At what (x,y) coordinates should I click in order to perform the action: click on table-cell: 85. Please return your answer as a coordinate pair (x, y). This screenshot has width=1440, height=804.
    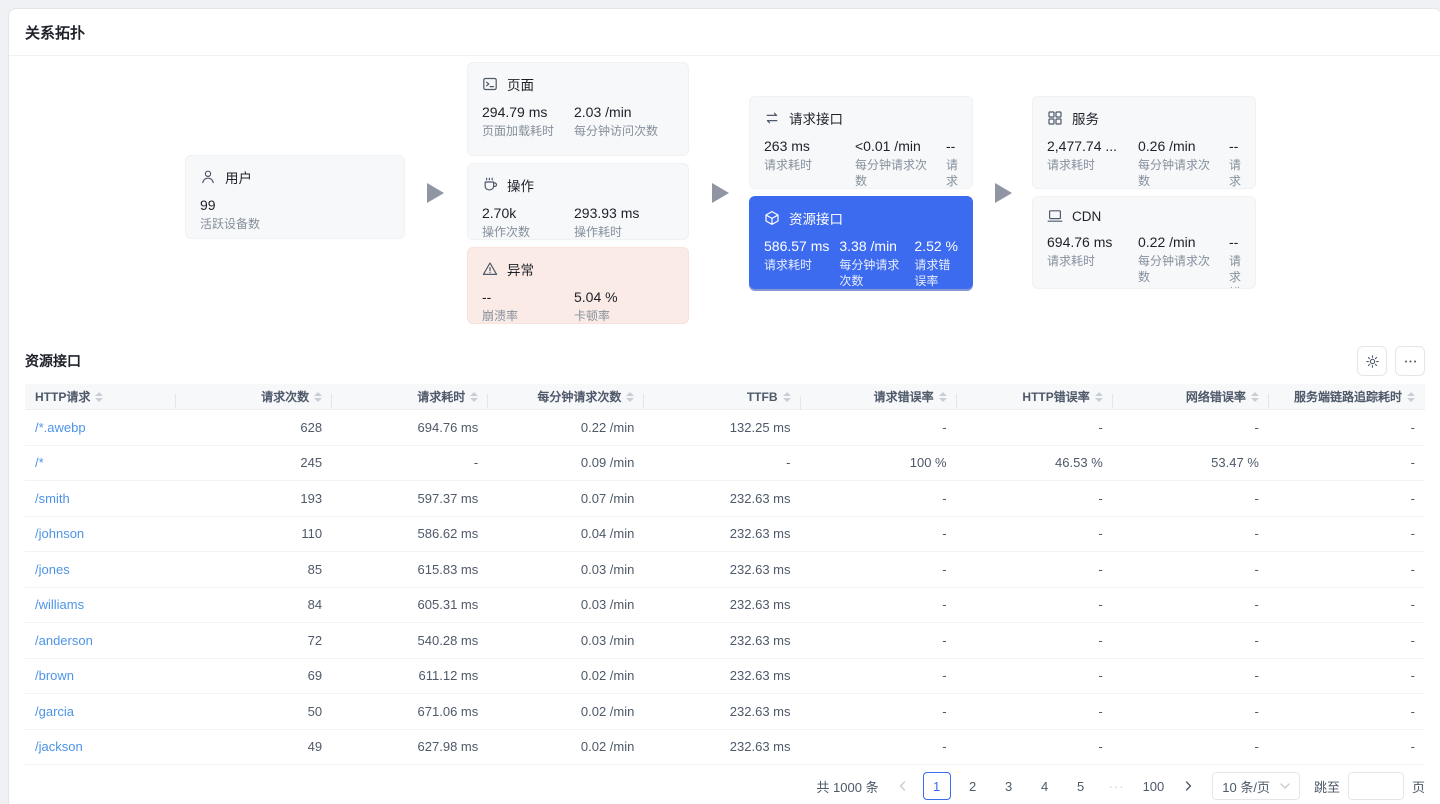
    Looking at the image, I should click on (315, 569).